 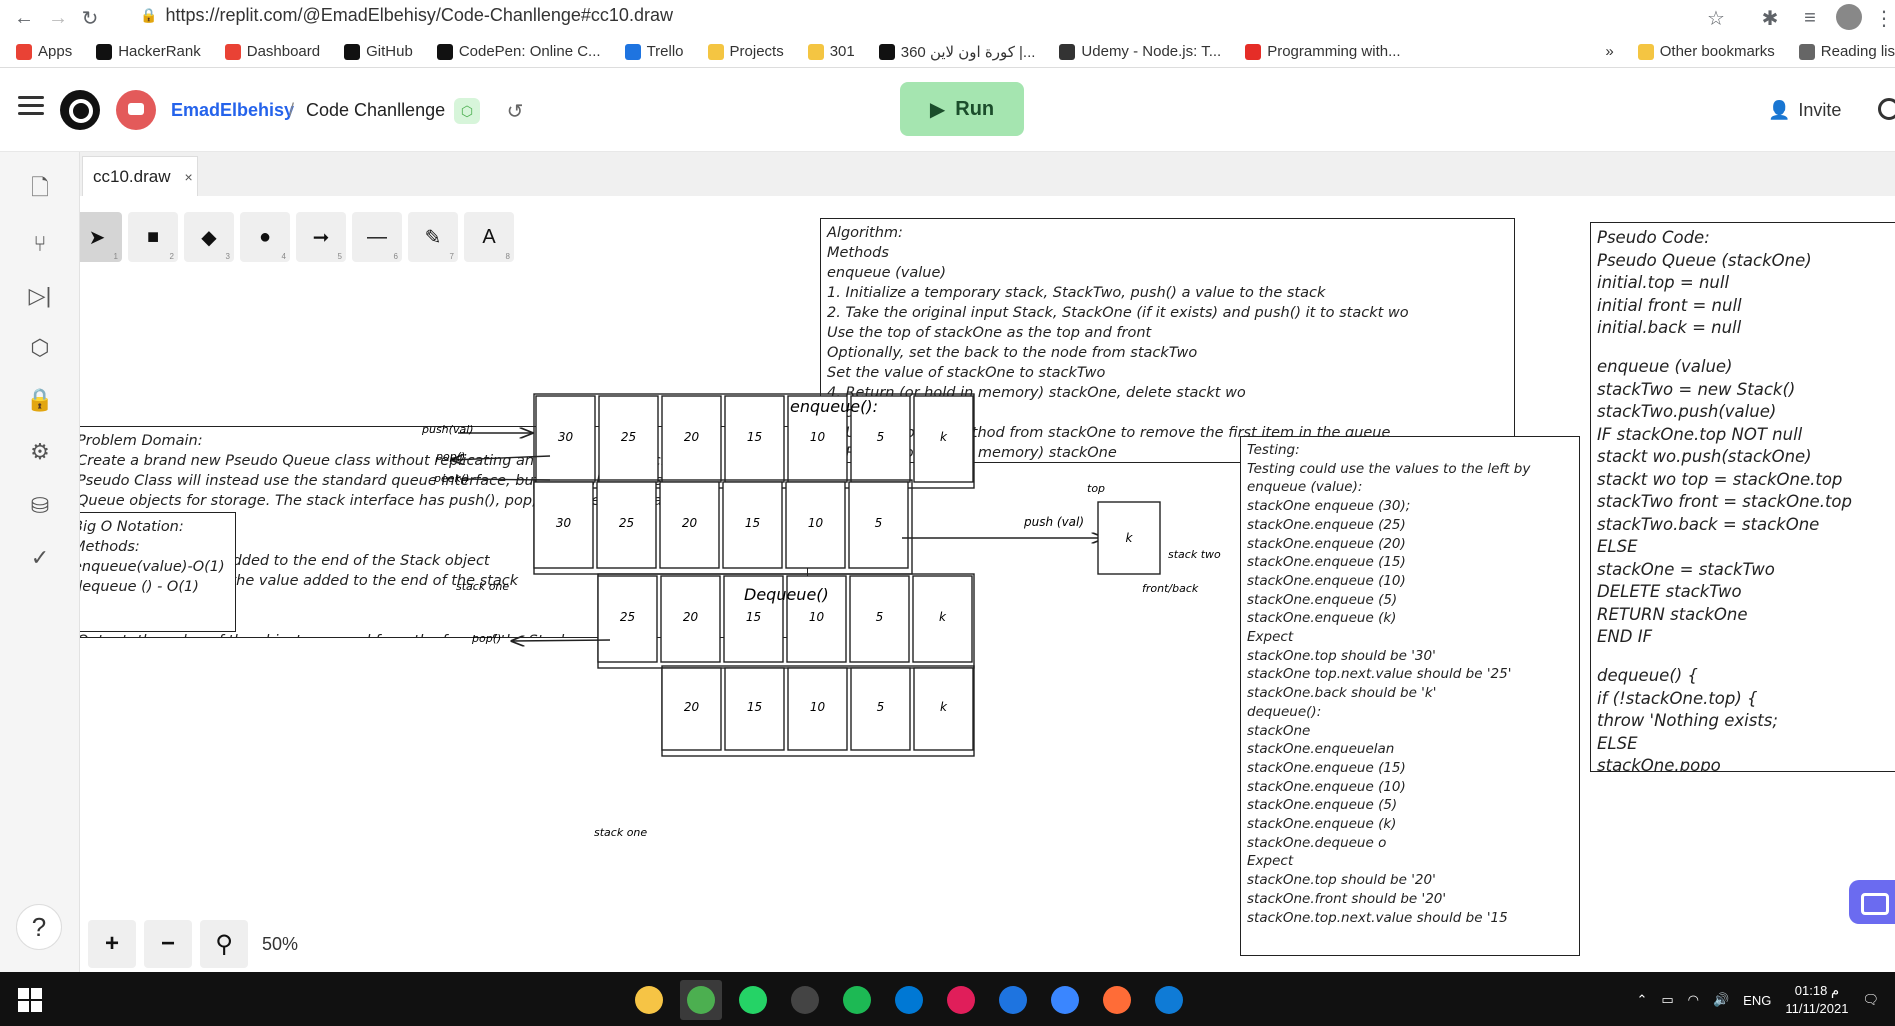 What do you see at coordinates (40, 189) in the screenshot?
I see `files-icon: 🗋` at bounding box center [40, 189].